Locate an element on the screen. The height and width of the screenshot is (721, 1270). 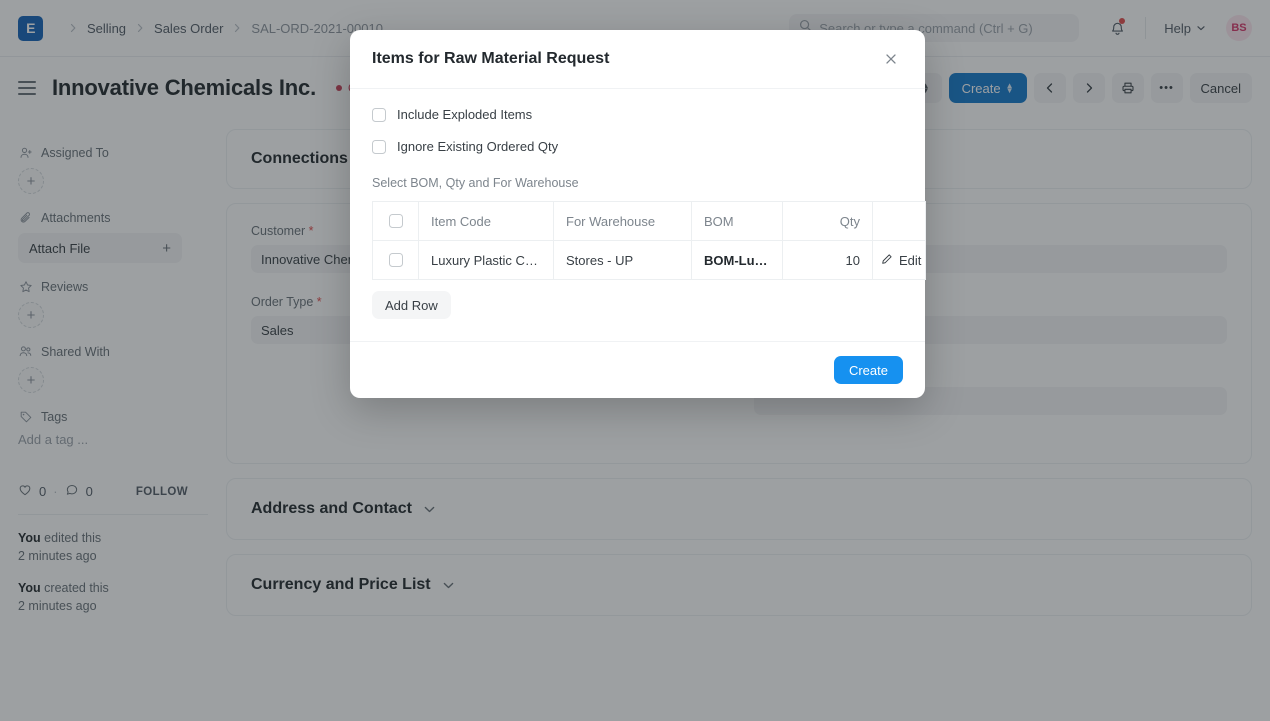
include-exploded-items-checkbox is located at coordinates (379, 114).